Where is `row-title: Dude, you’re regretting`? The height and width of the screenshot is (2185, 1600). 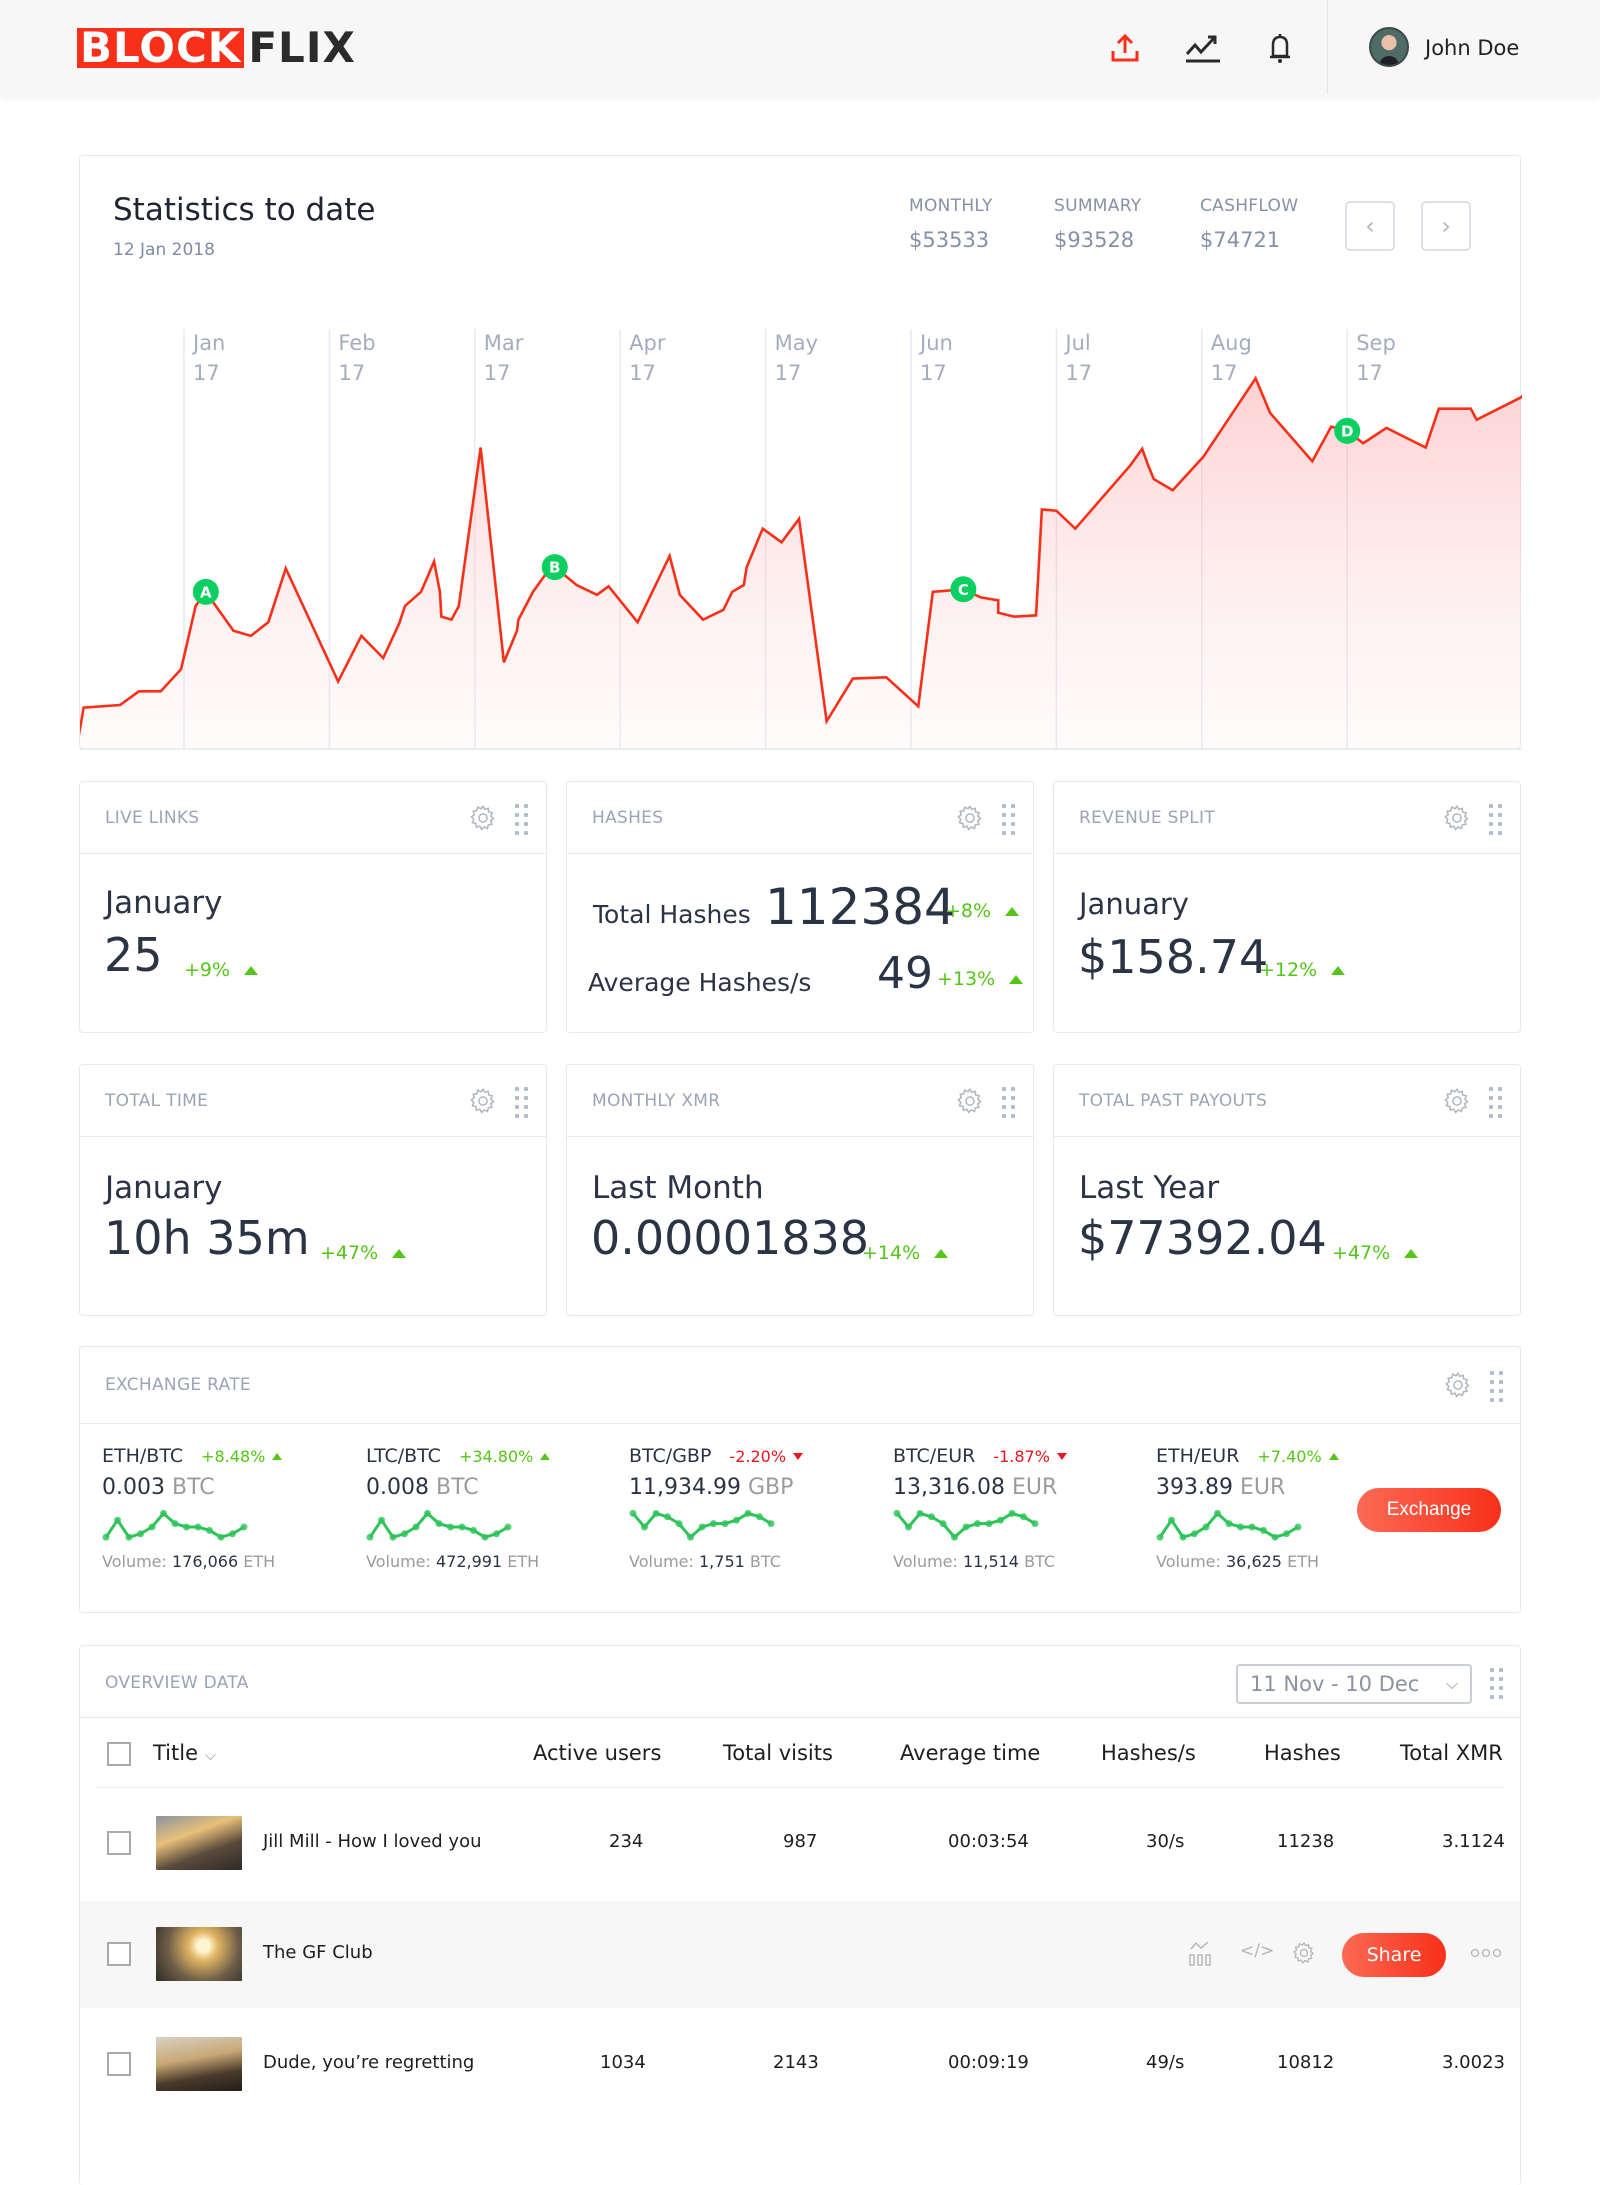
row-title: Dude, you’re regretting is located at coordinates (368, 2062).